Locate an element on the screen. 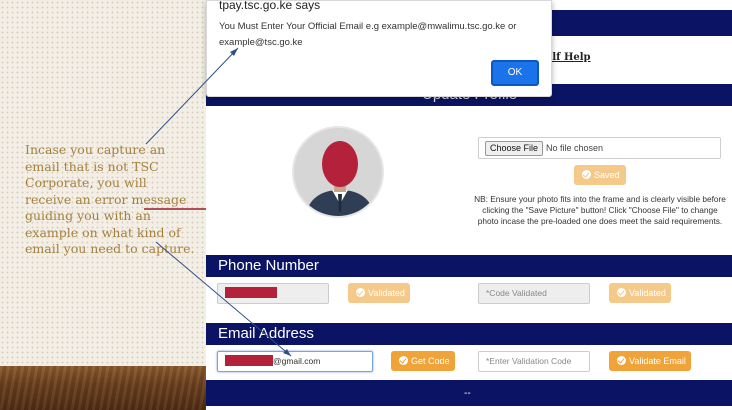 This screenshot has height=410, width=732. phone-code-field: *Code Validated is located at coordinates (534, 293).